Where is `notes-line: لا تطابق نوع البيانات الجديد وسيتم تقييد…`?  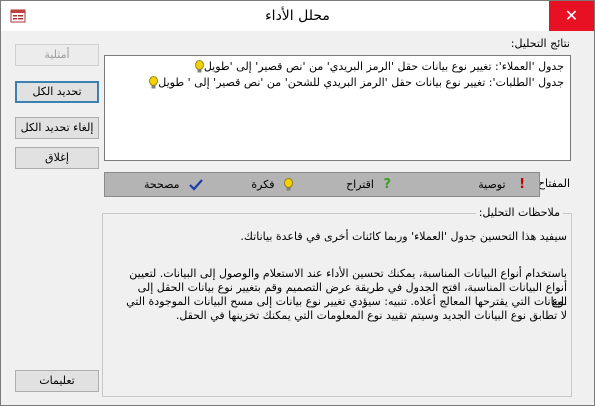
notes-line: لا تطابق نوع البيانات الجديد وسيتم تقييد… is located at coordinates (371, 315).